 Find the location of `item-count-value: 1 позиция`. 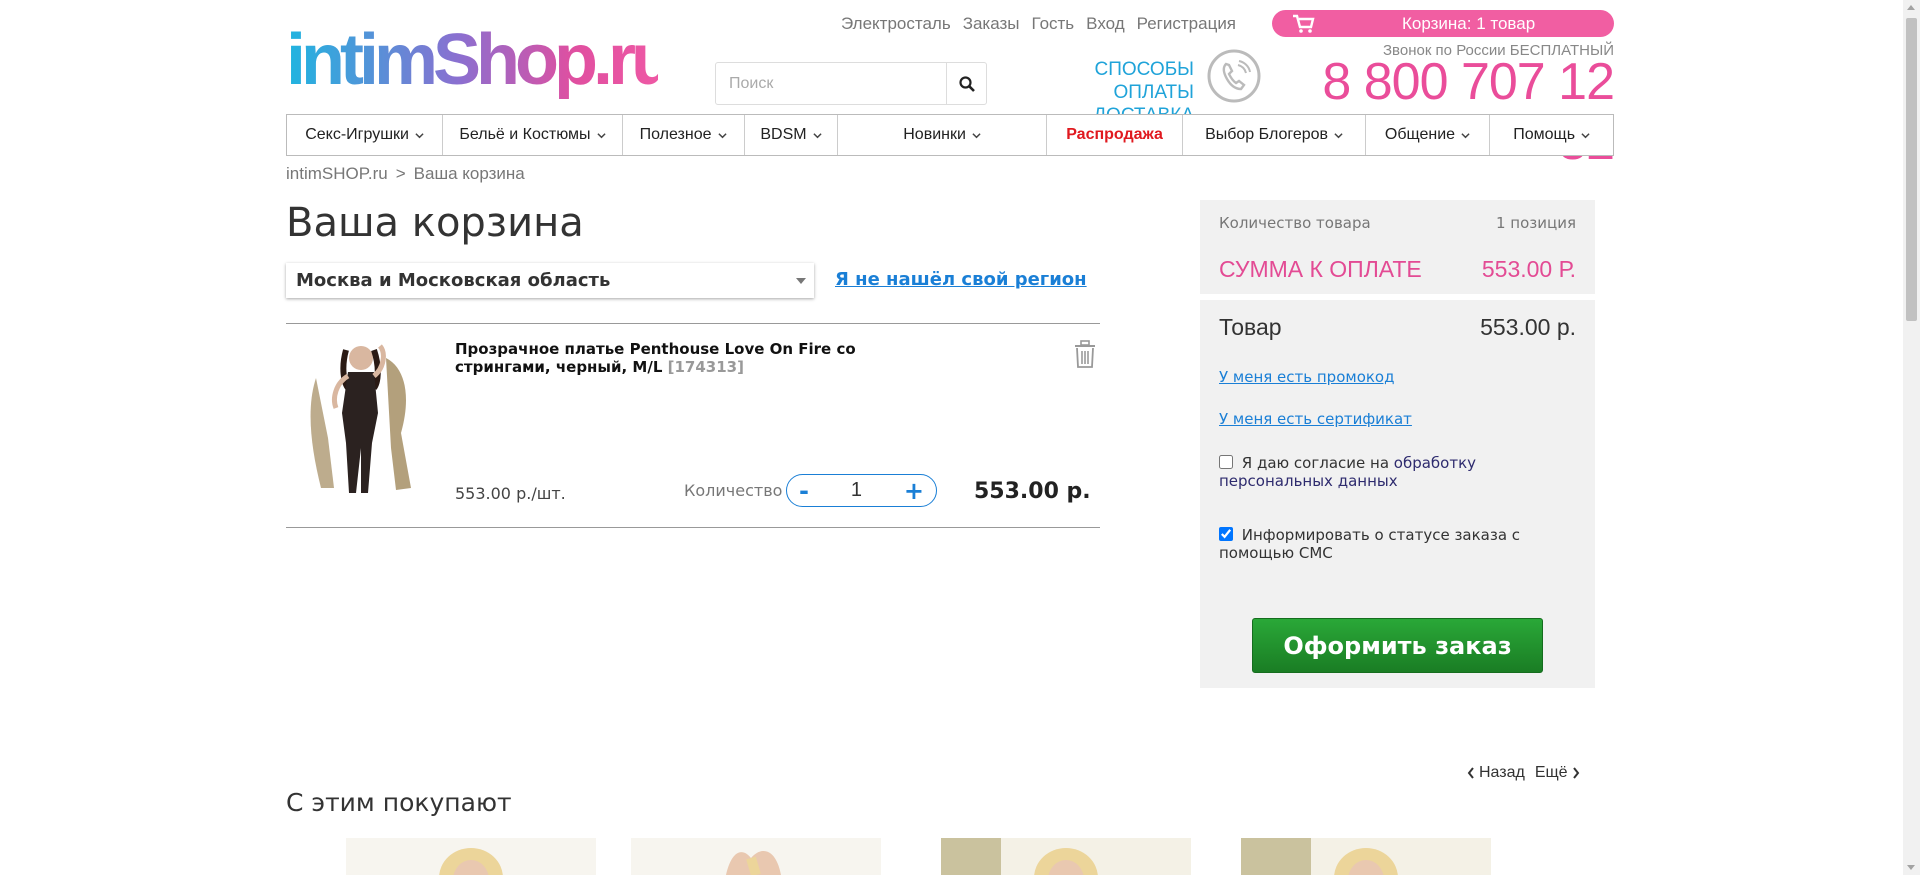

item-count-value: 1 позиция is located at coordinates (1535, 223).